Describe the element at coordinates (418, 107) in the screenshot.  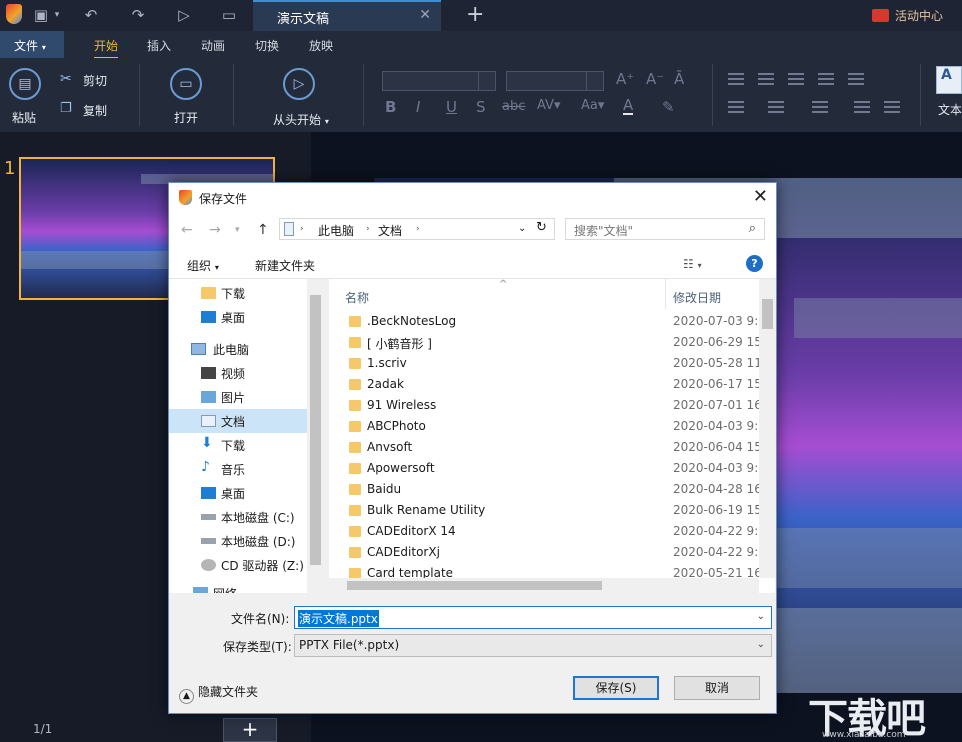
I see `italic-icon: I` at that location.